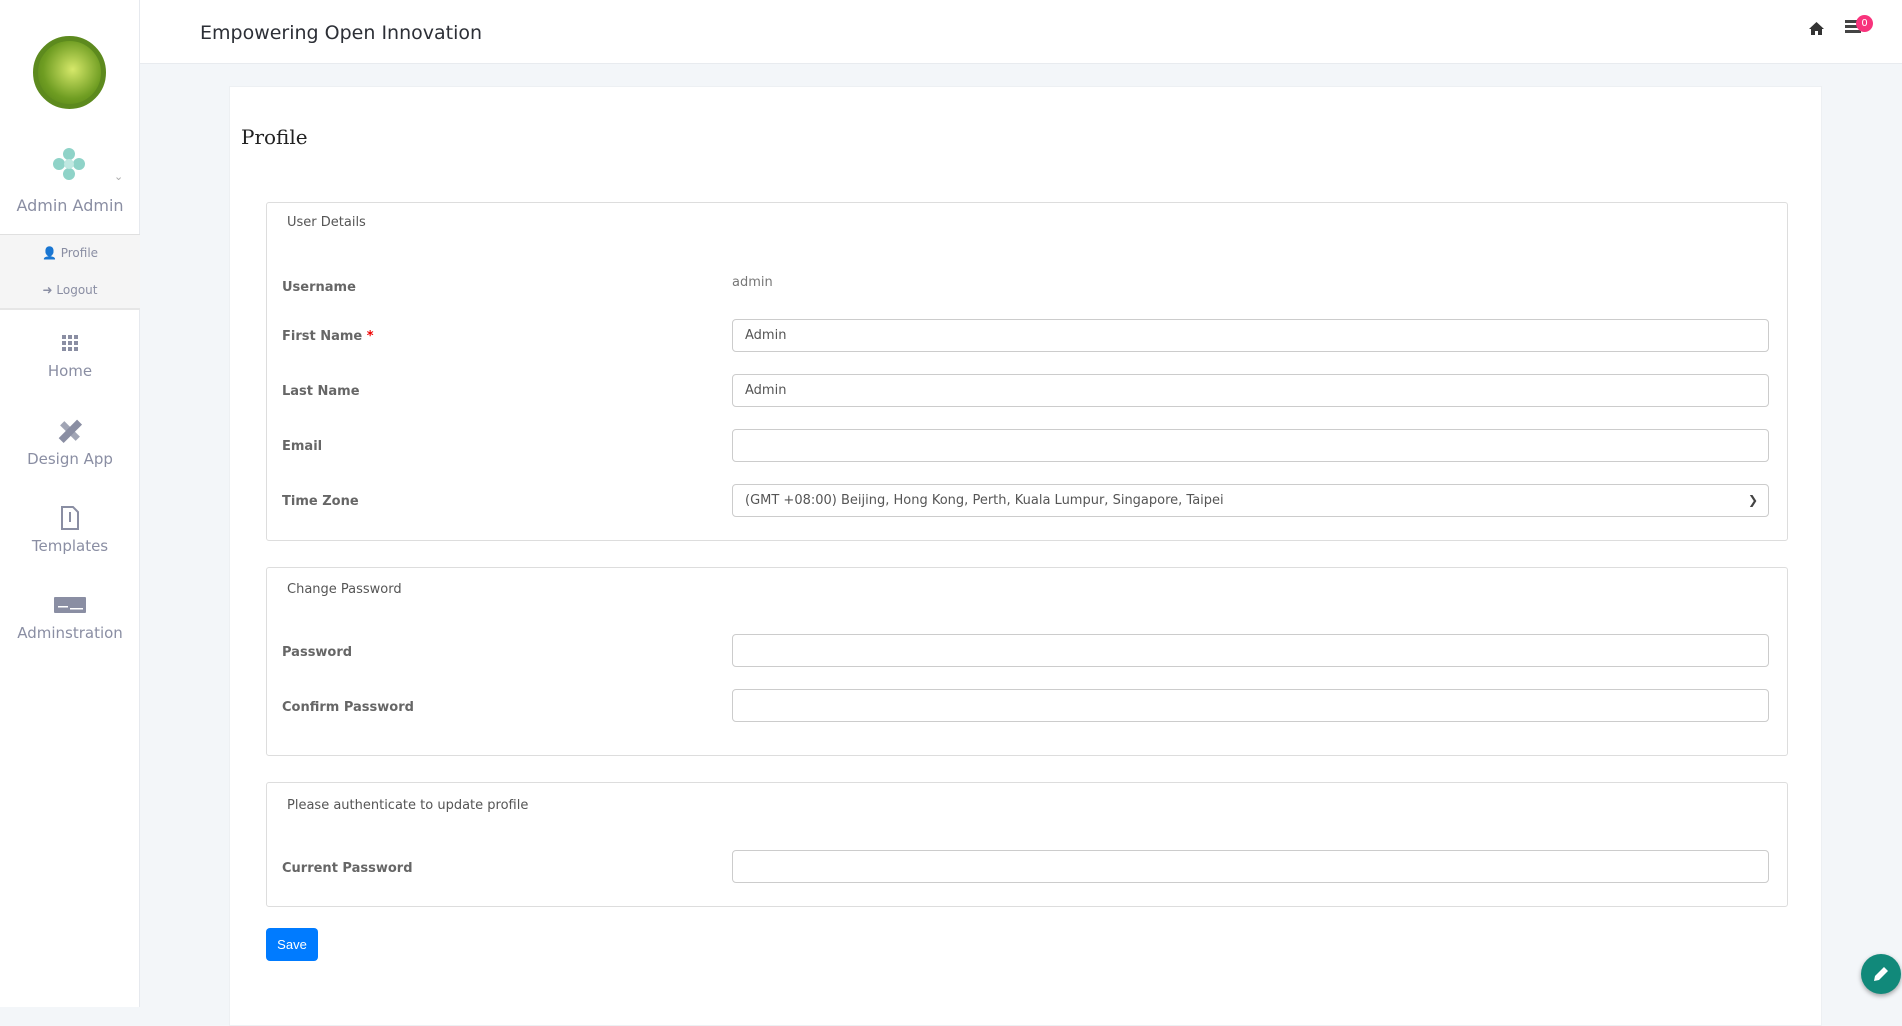 Image resolution: width=1902 pixels, height=1026 pixels. I want to click on user-name: Admin Admin, so click(70, 205).